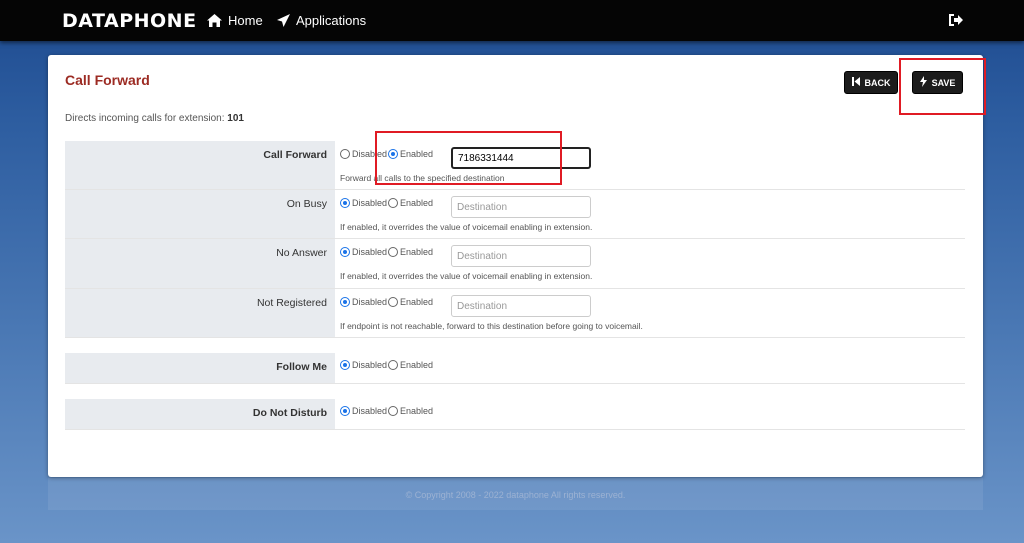 This screenshot has width=1024, height=543. What do you see at coordinates (200, 165) in the screenshot?
I see `row-label: Call Forward` at bounding box center [200, 165].